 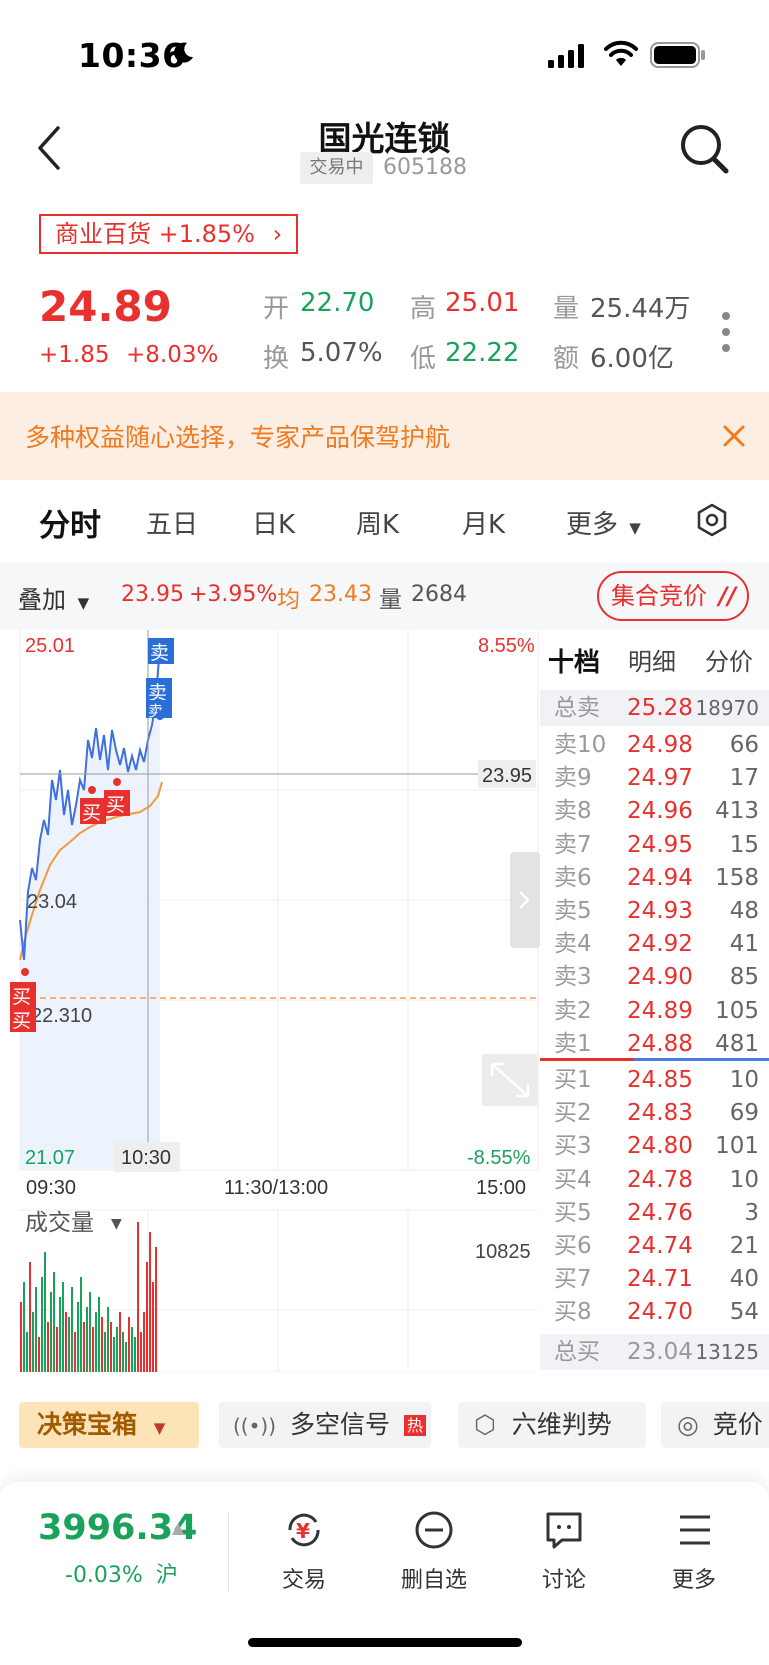 I want to click on tab-weekly-k: 周K, so click(x=377, y=522).